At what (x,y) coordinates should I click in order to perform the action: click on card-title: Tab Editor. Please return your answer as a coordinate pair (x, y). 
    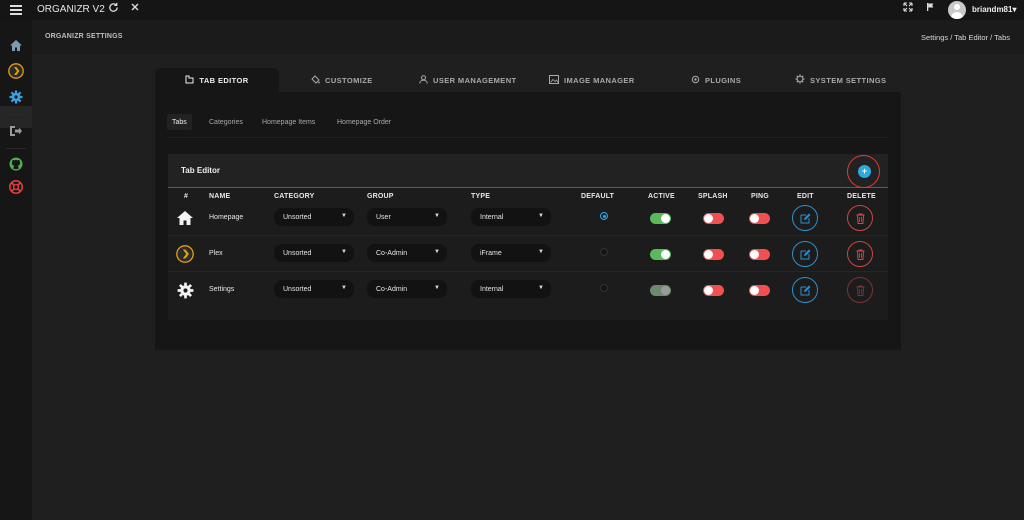
    Looking at the image, I should click on (200, 170).